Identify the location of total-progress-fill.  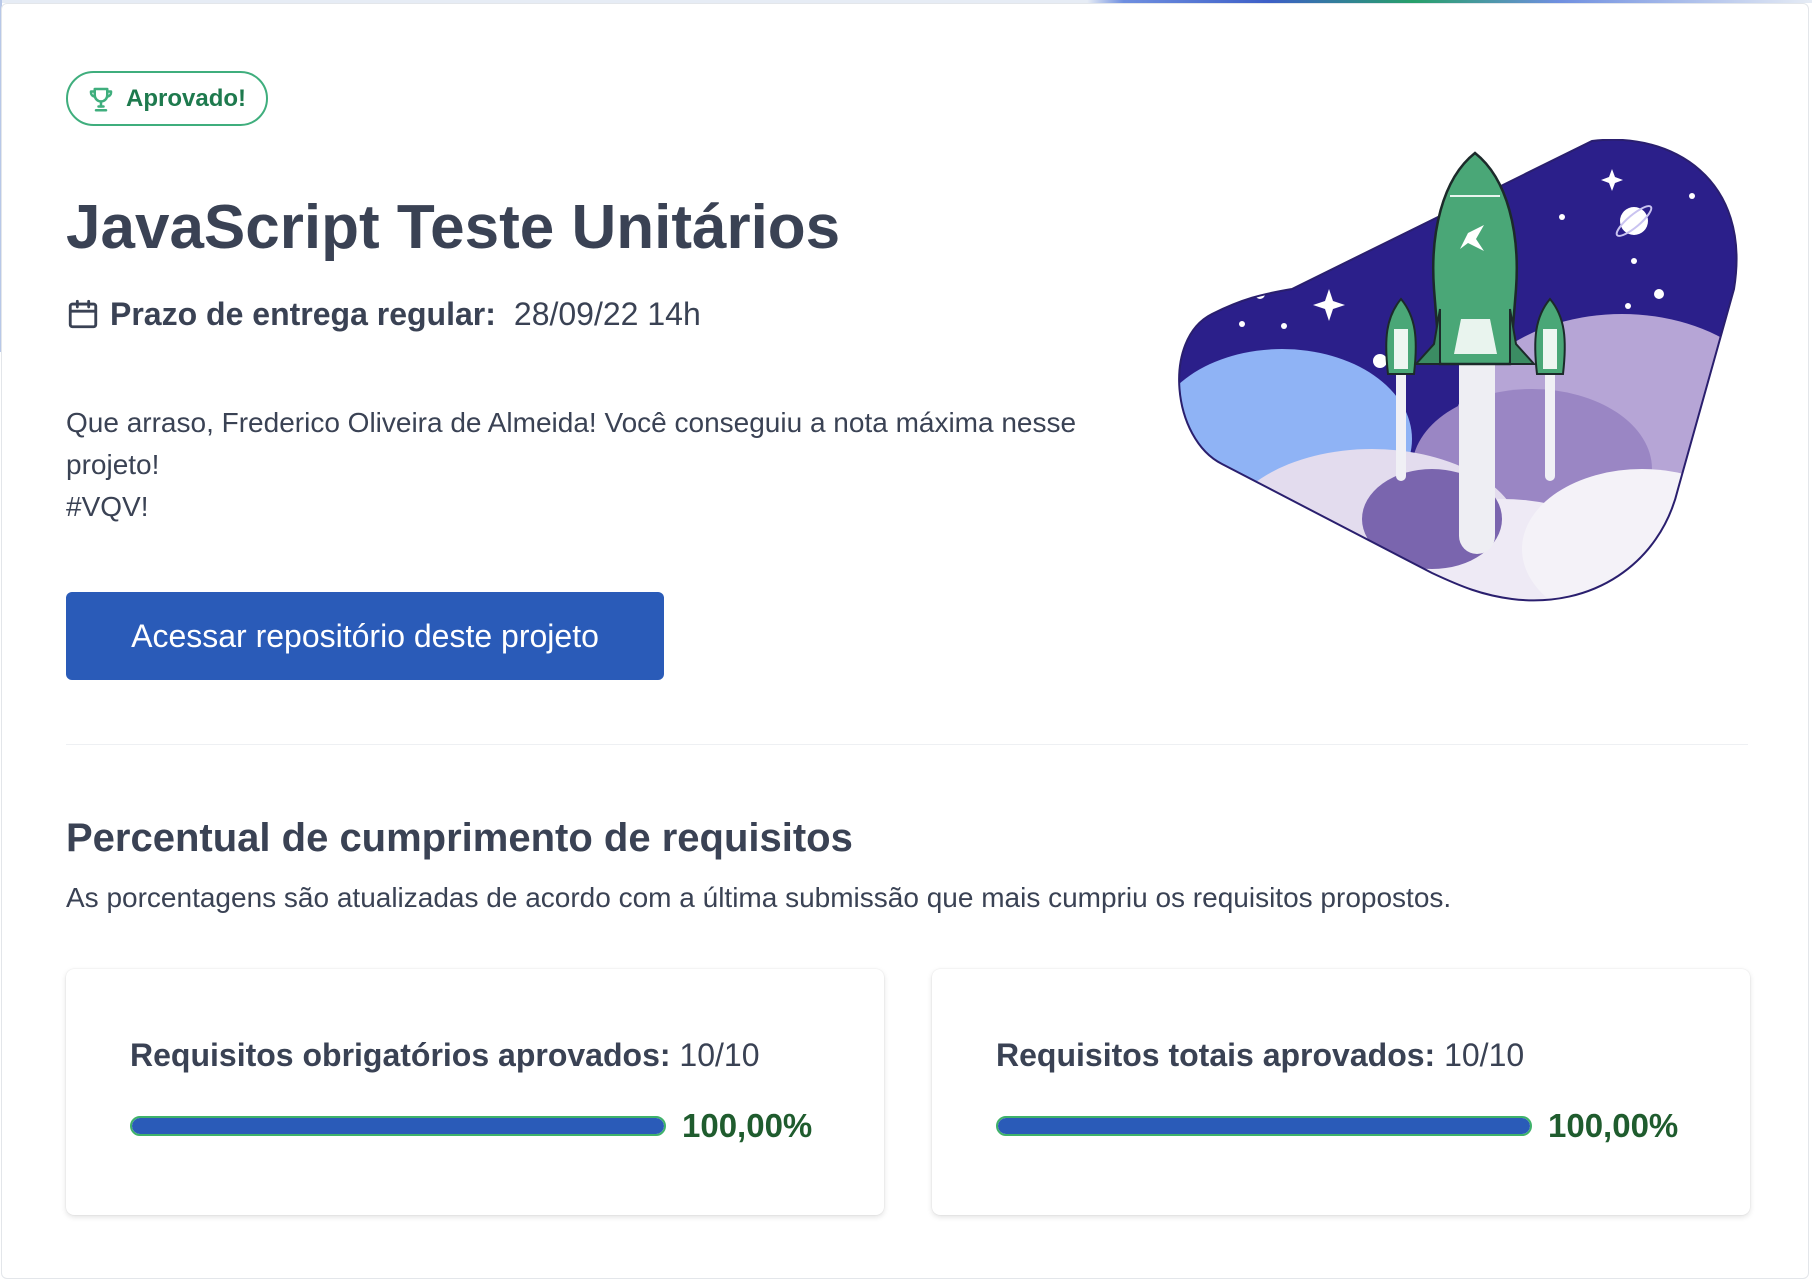
(1264, 1126).